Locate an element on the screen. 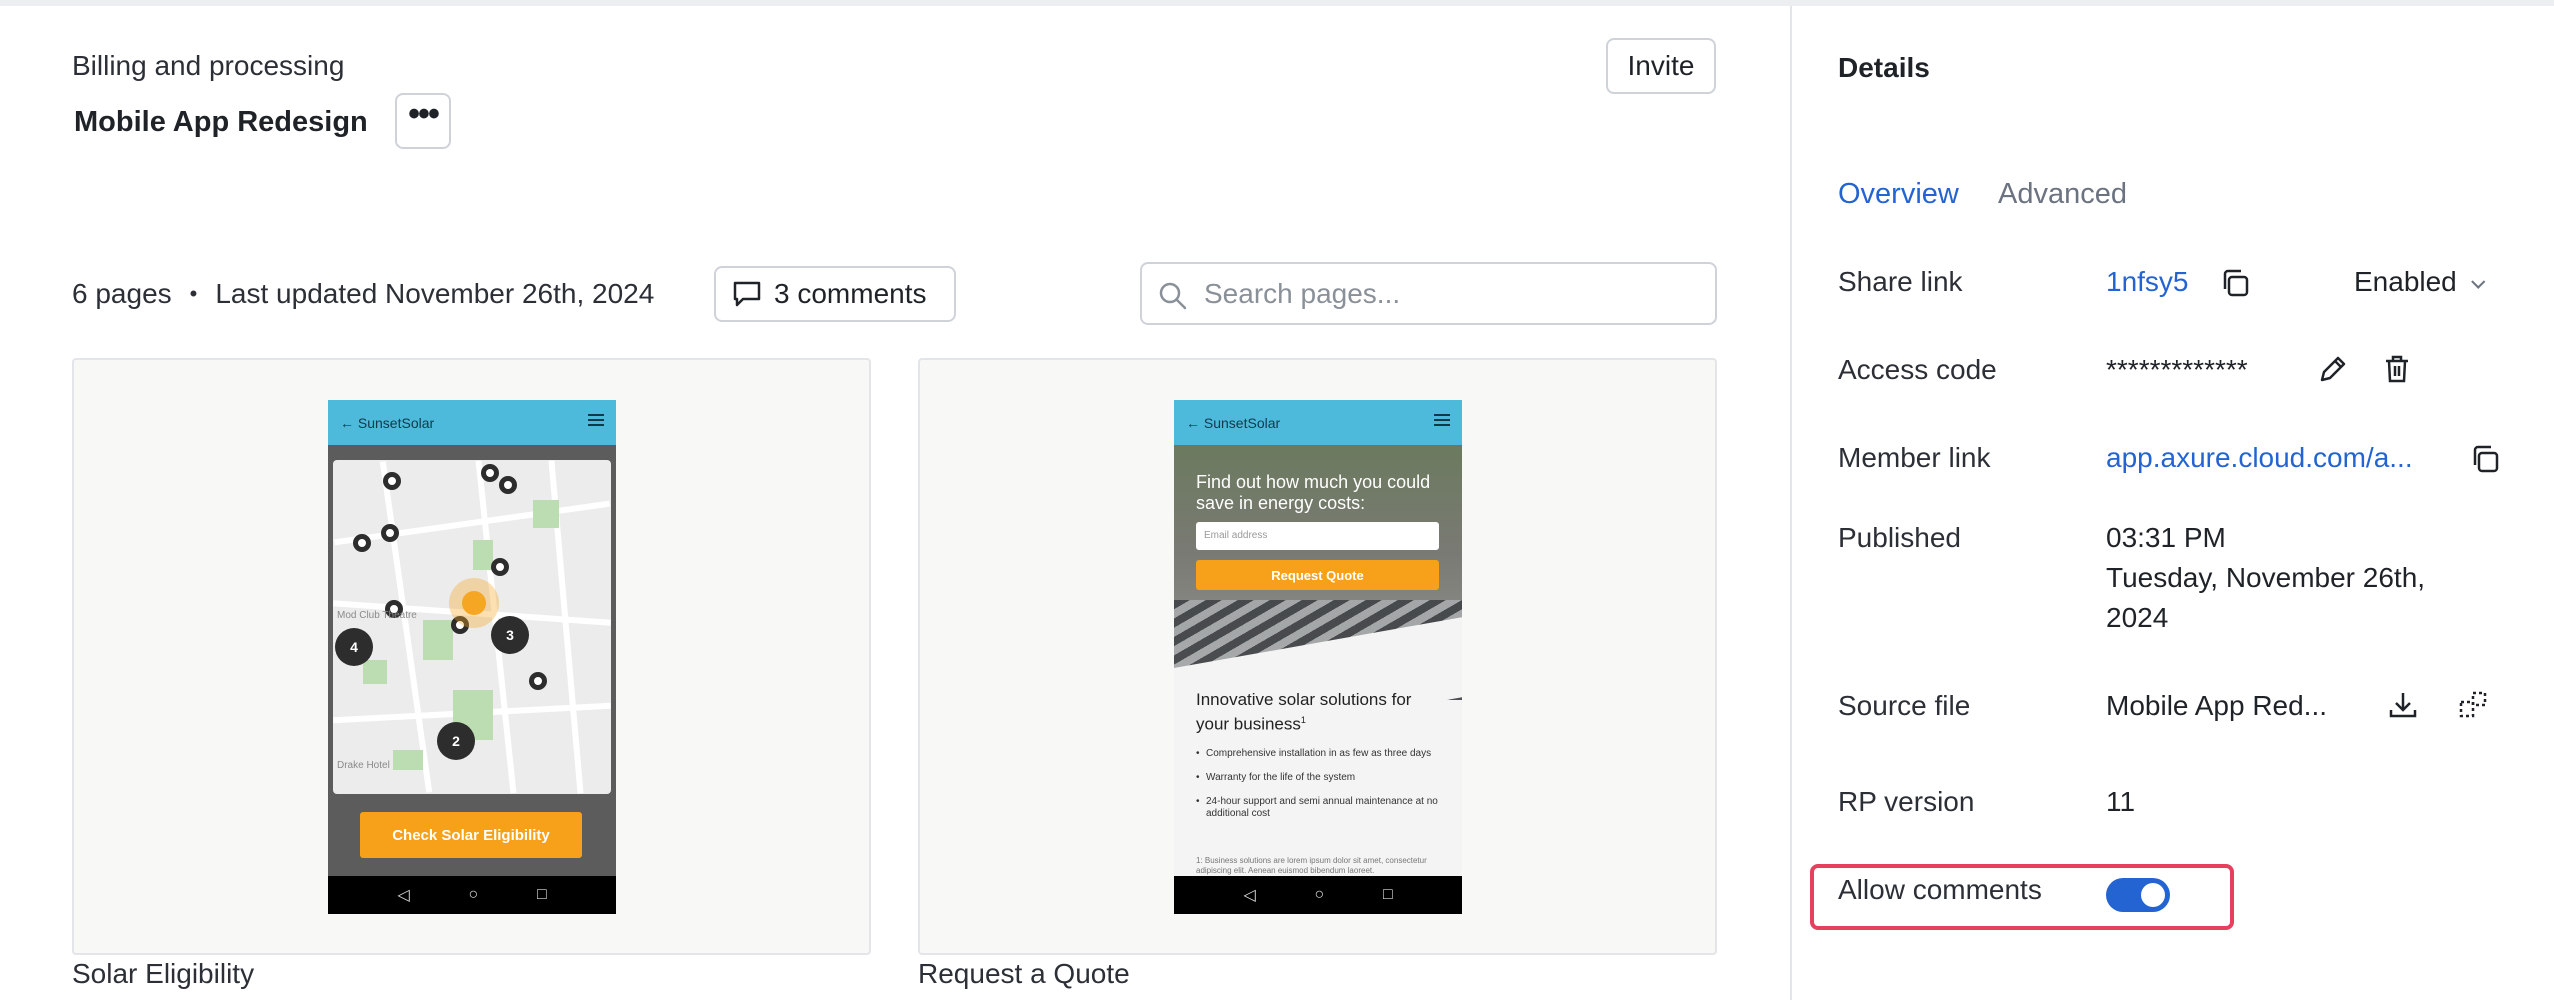  member-link-label: Member link is located at coordinates (1914, 457).